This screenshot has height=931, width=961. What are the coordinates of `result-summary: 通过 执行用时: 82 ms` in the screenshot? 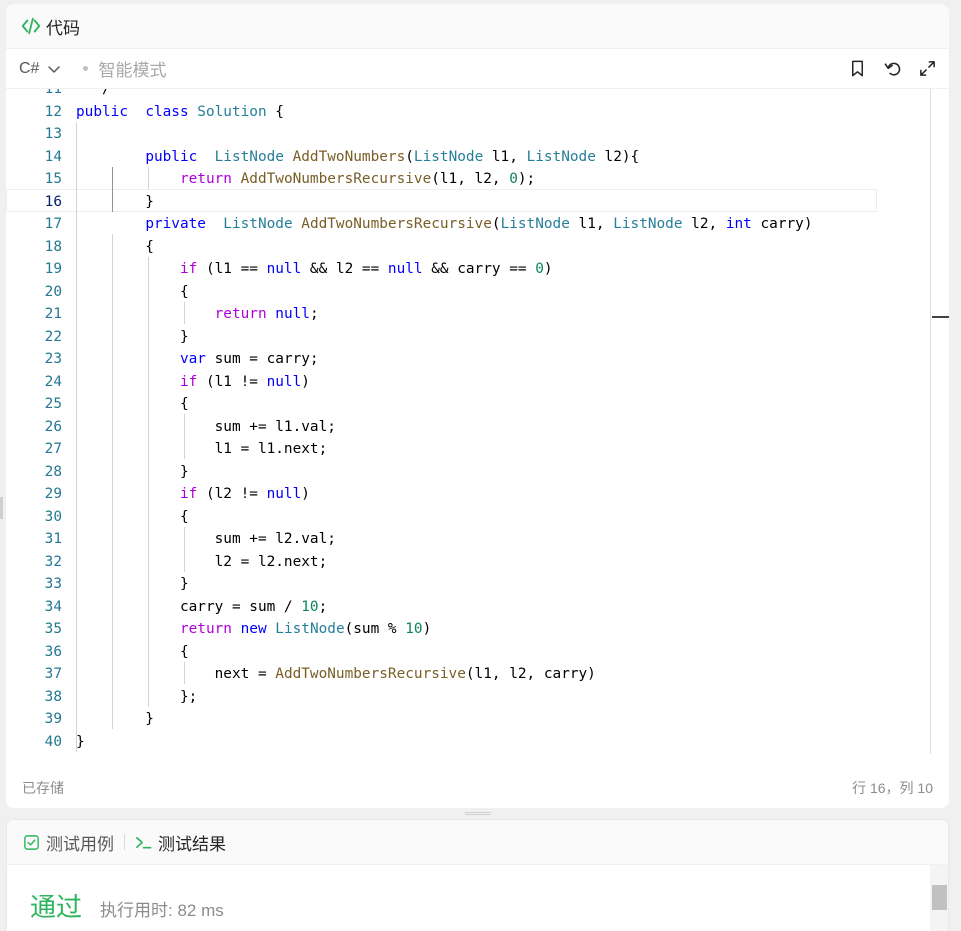 It's located at (477, 894).